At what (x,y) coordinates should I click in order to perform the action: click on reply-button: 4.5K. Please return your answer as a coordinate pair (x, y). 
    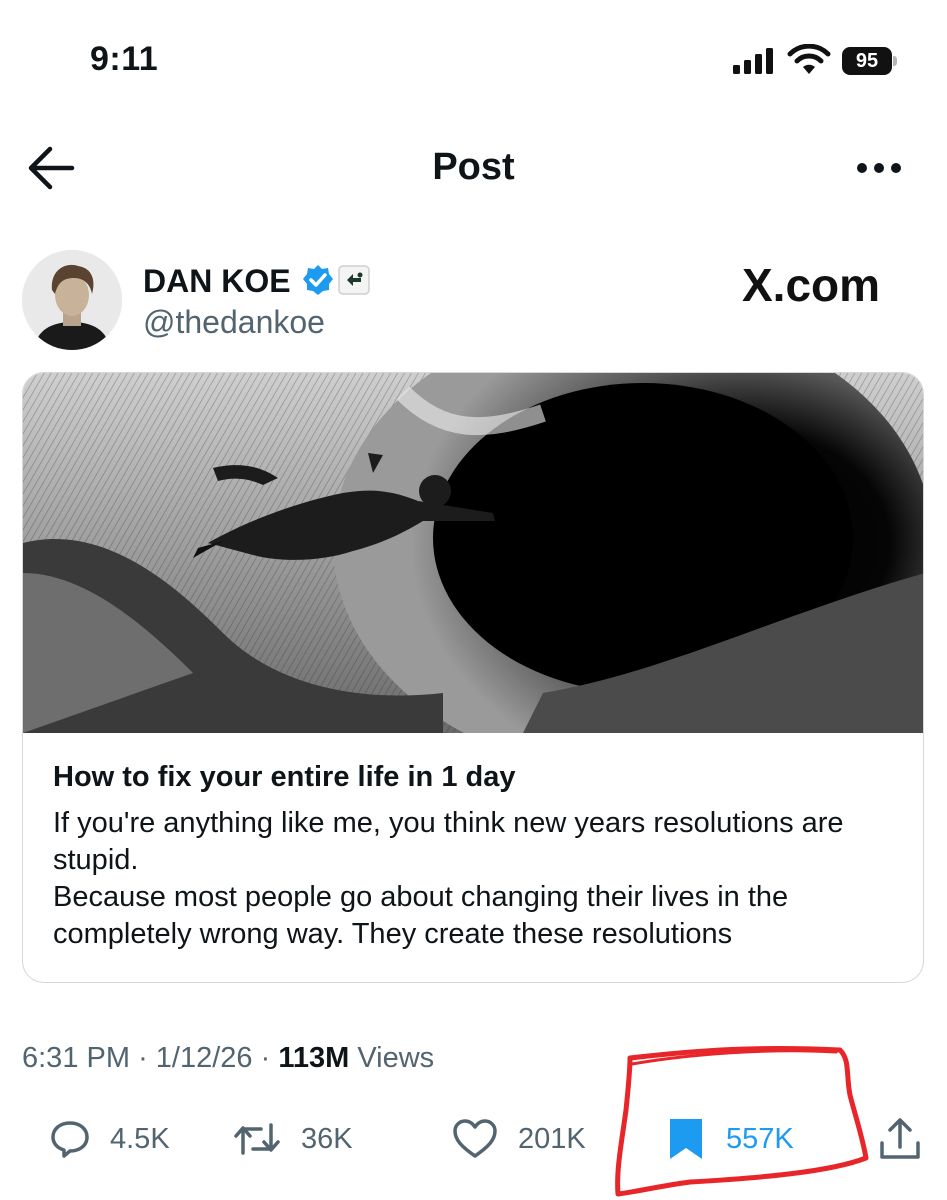
    Looking at the image, I should click on (110, 1139).